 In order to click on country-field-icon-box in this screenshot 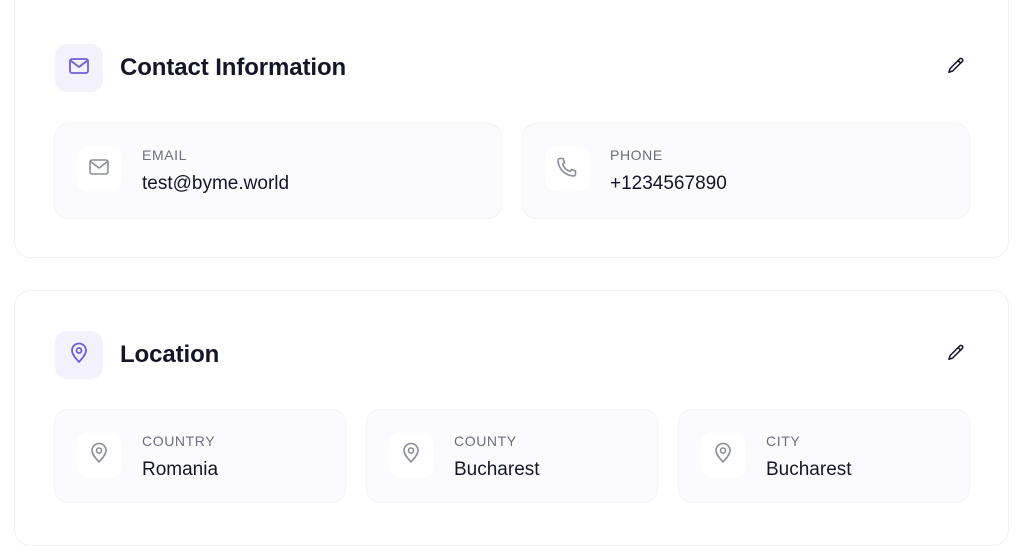, I will do `click(99, 455)`.